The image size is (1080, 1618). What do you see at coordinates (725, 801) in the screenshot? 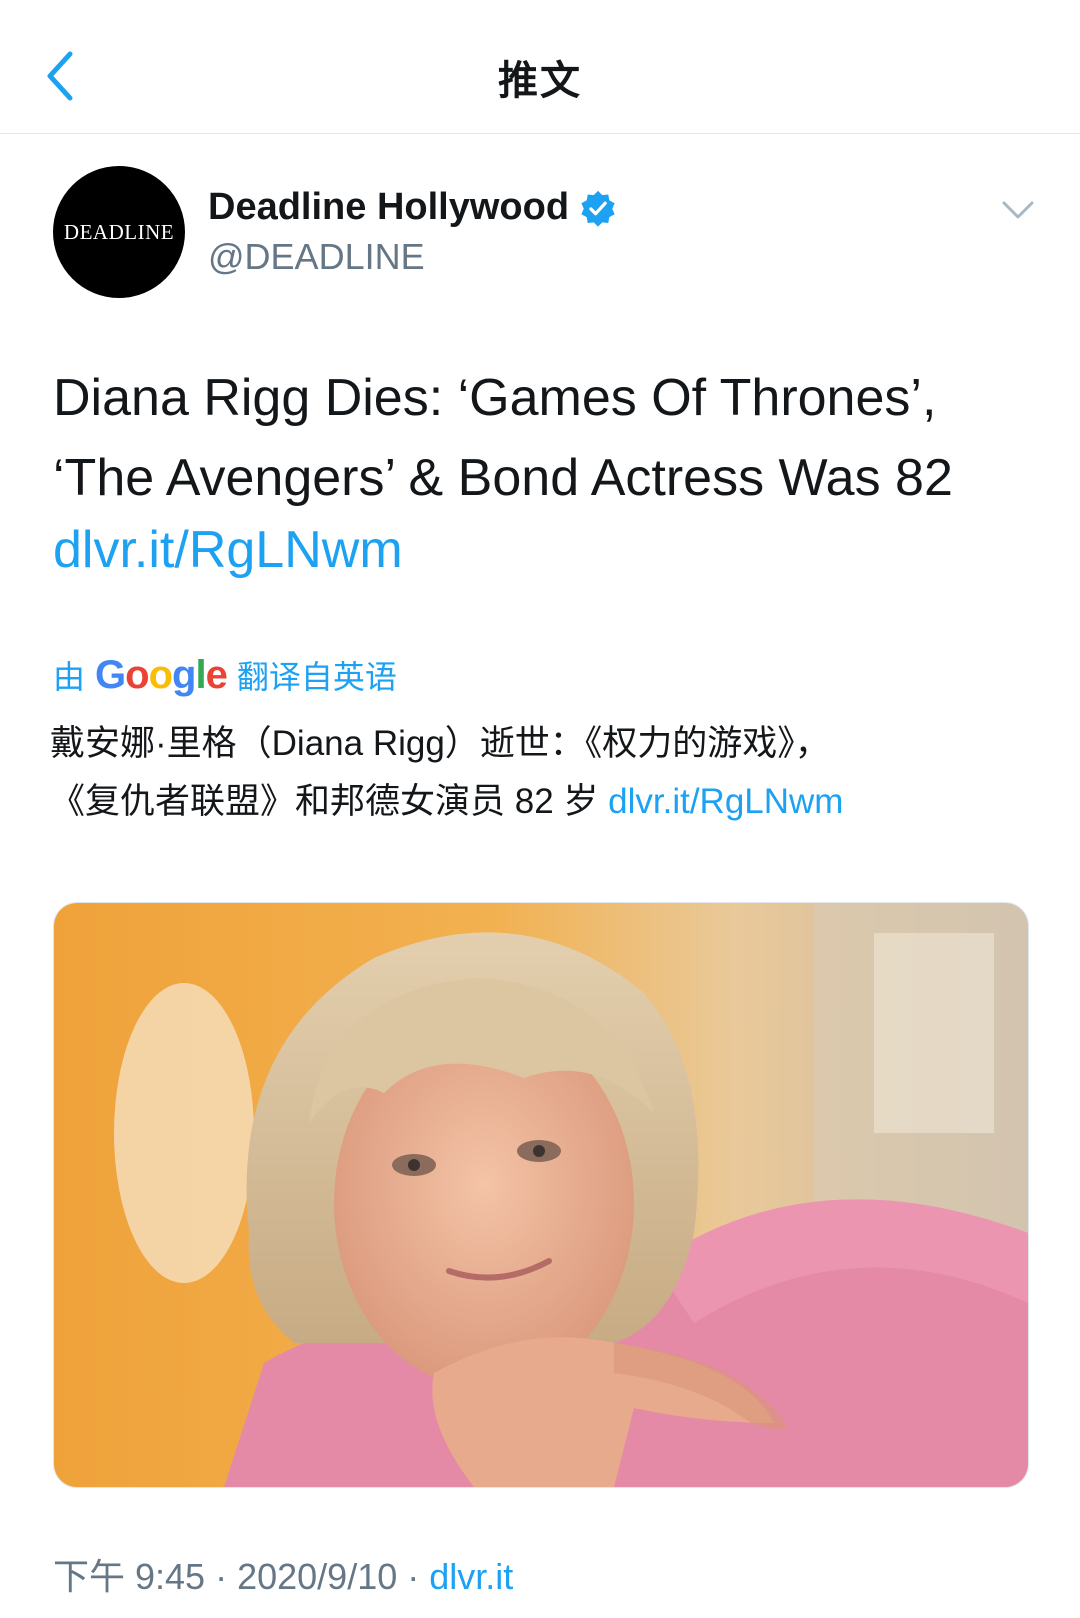
I see `translated-link: dlvr.it/RgLNwm` at bounding box center [725, 801].